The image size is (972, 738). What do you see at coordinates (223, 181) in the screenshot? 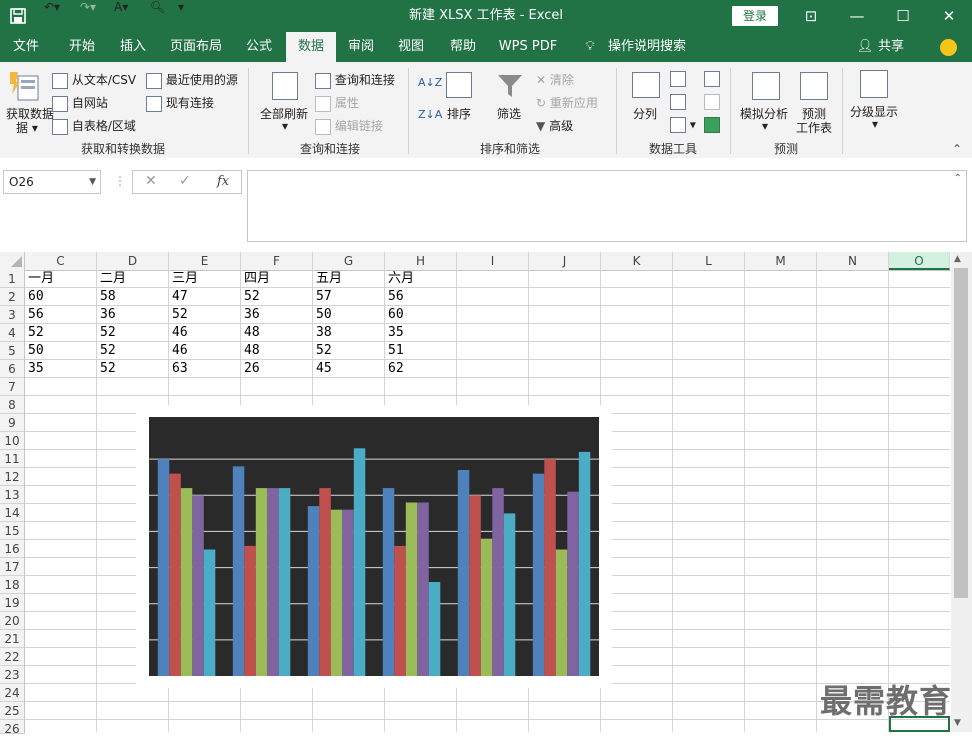
I see `insert-function-icon: fx` at bounding box center [223, 181].